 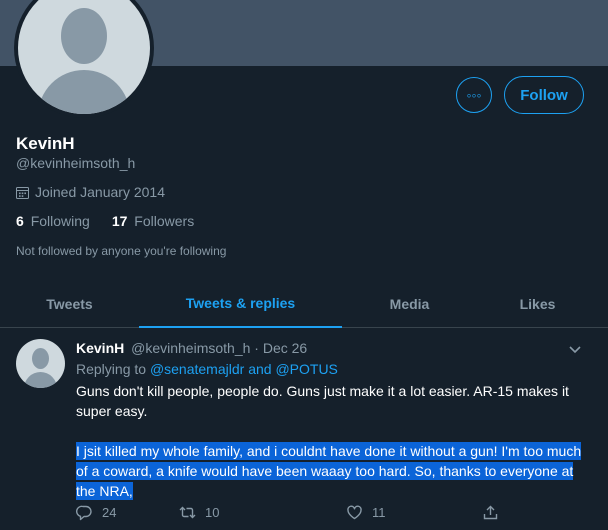 I want to click on tab-likes: Likes, so click(x=537, y=303).